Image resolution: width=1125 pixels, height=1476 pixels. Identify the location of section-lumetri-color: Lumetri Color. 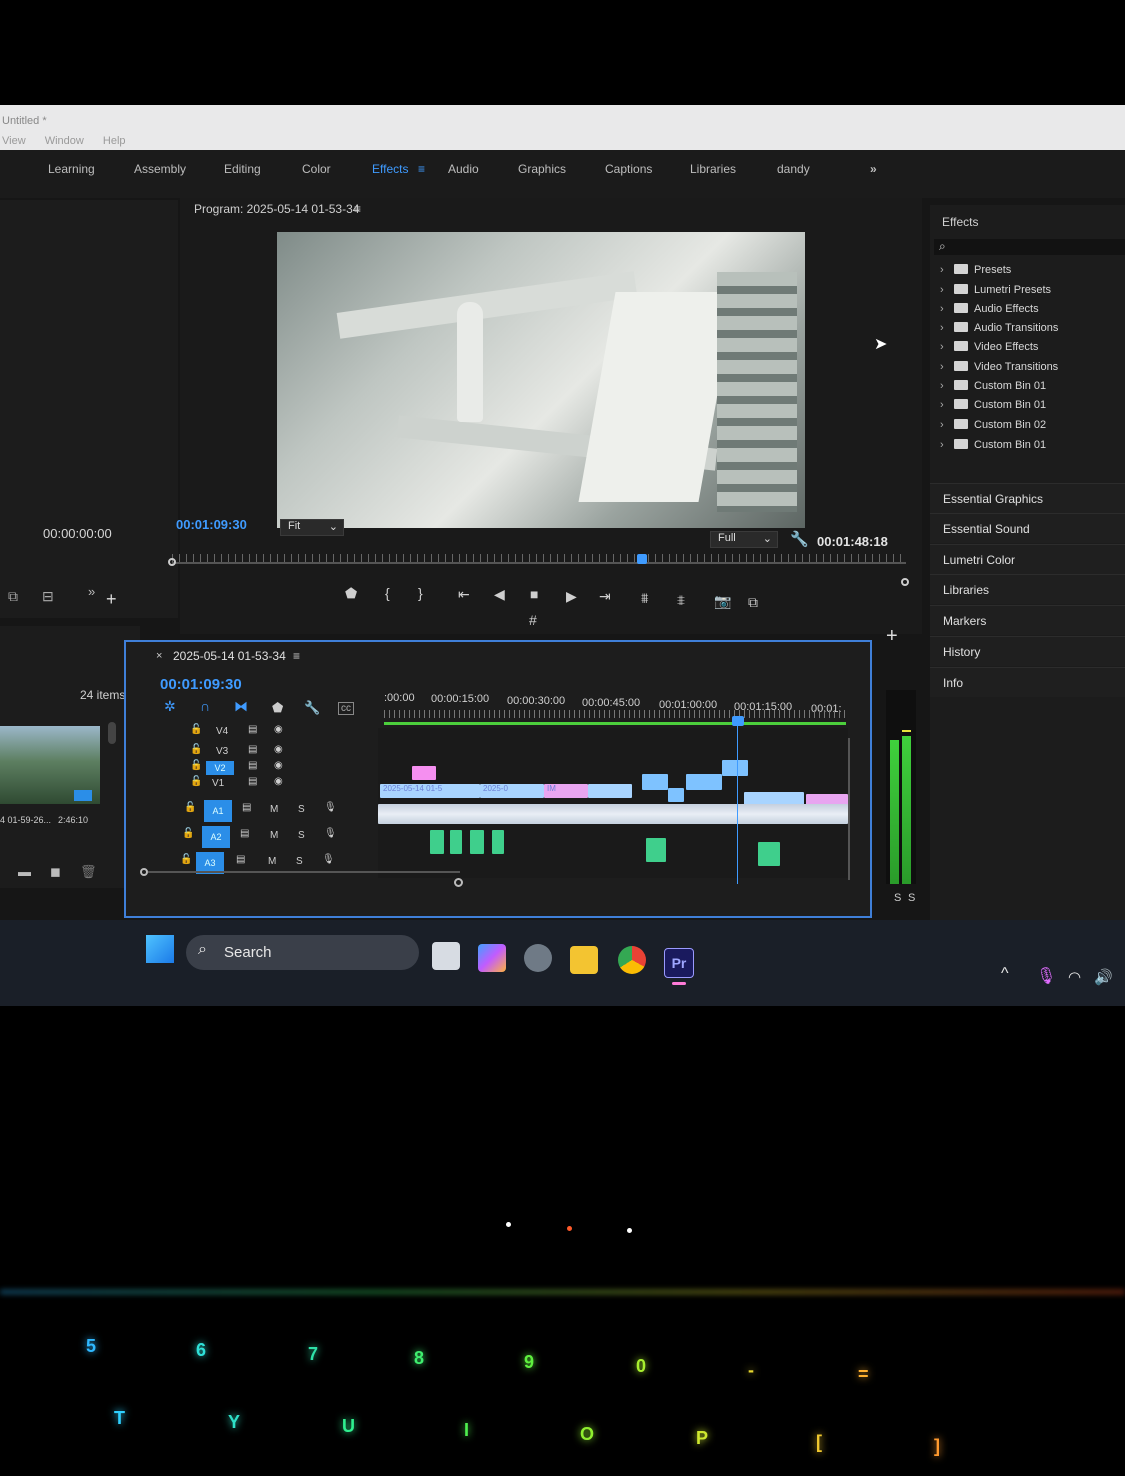
(1027, 559).